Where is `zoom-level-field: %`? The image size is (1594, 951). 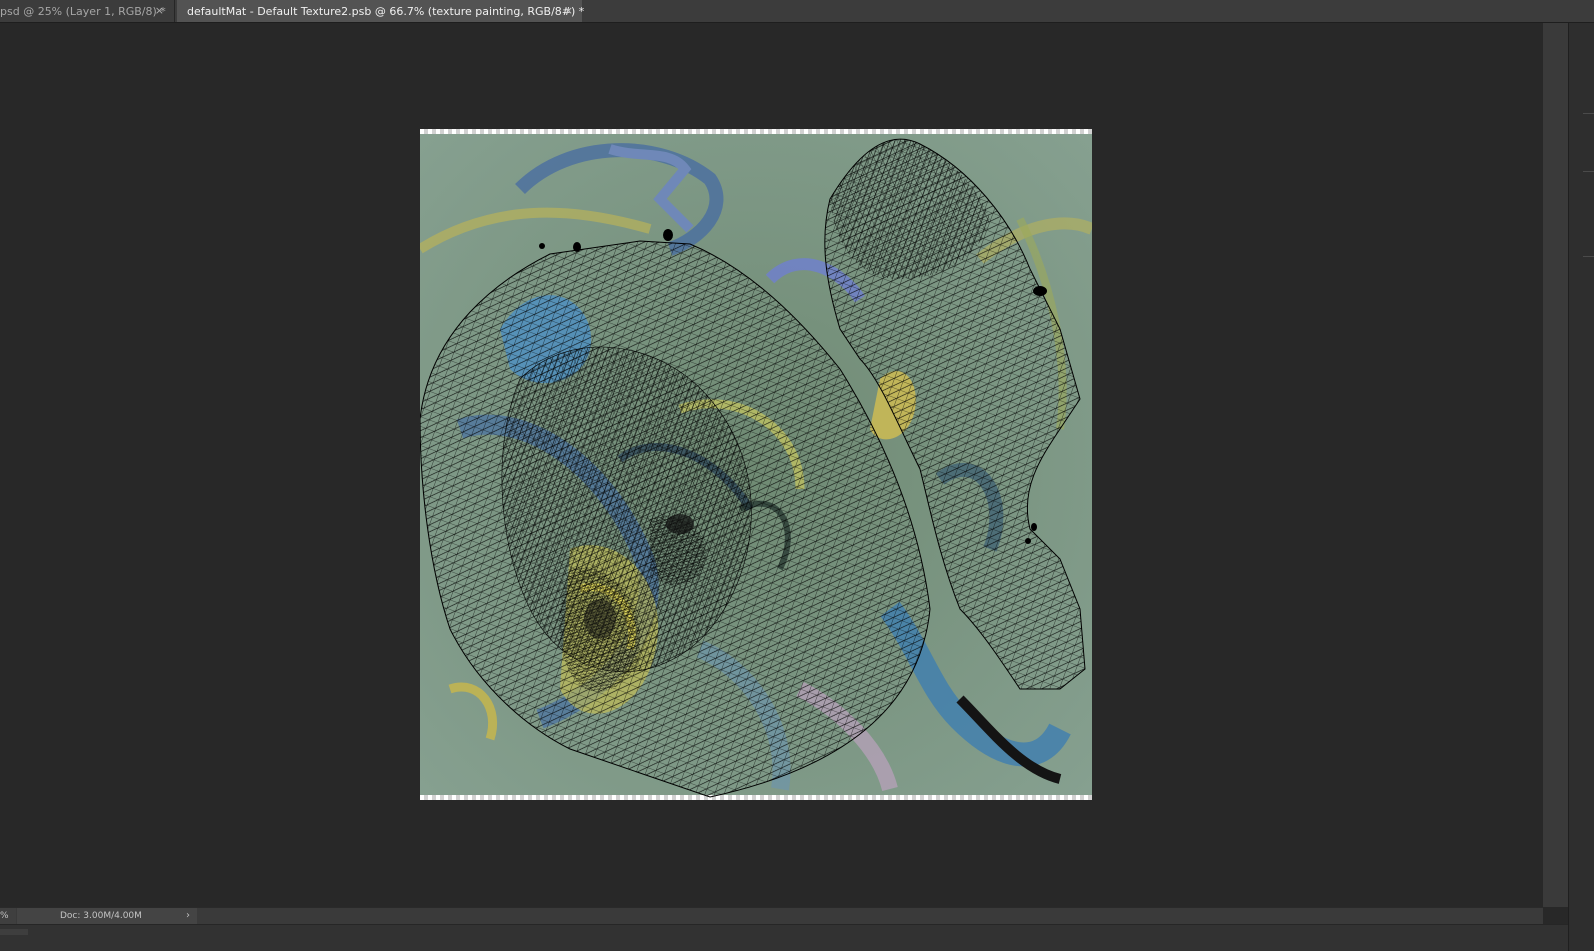 zoom-level-field: % is located at coordinates (8, 916).